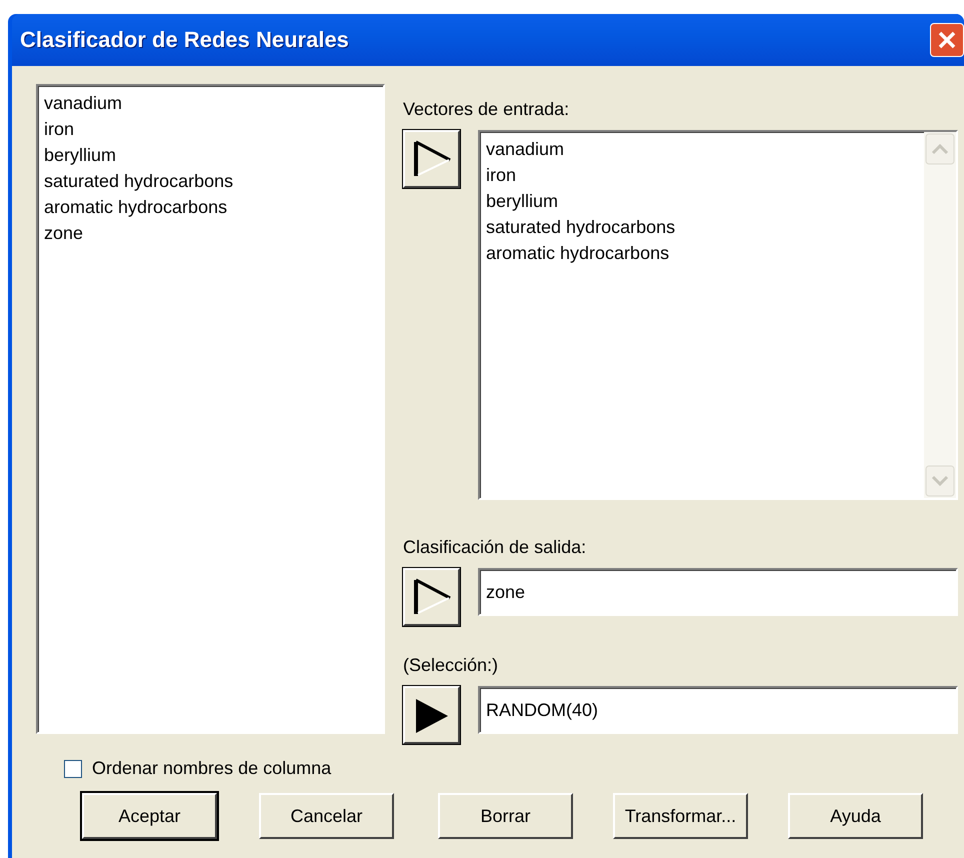 This screenshot has width=964, height=858. I want to click on output-field: zone, so click(718, 592).